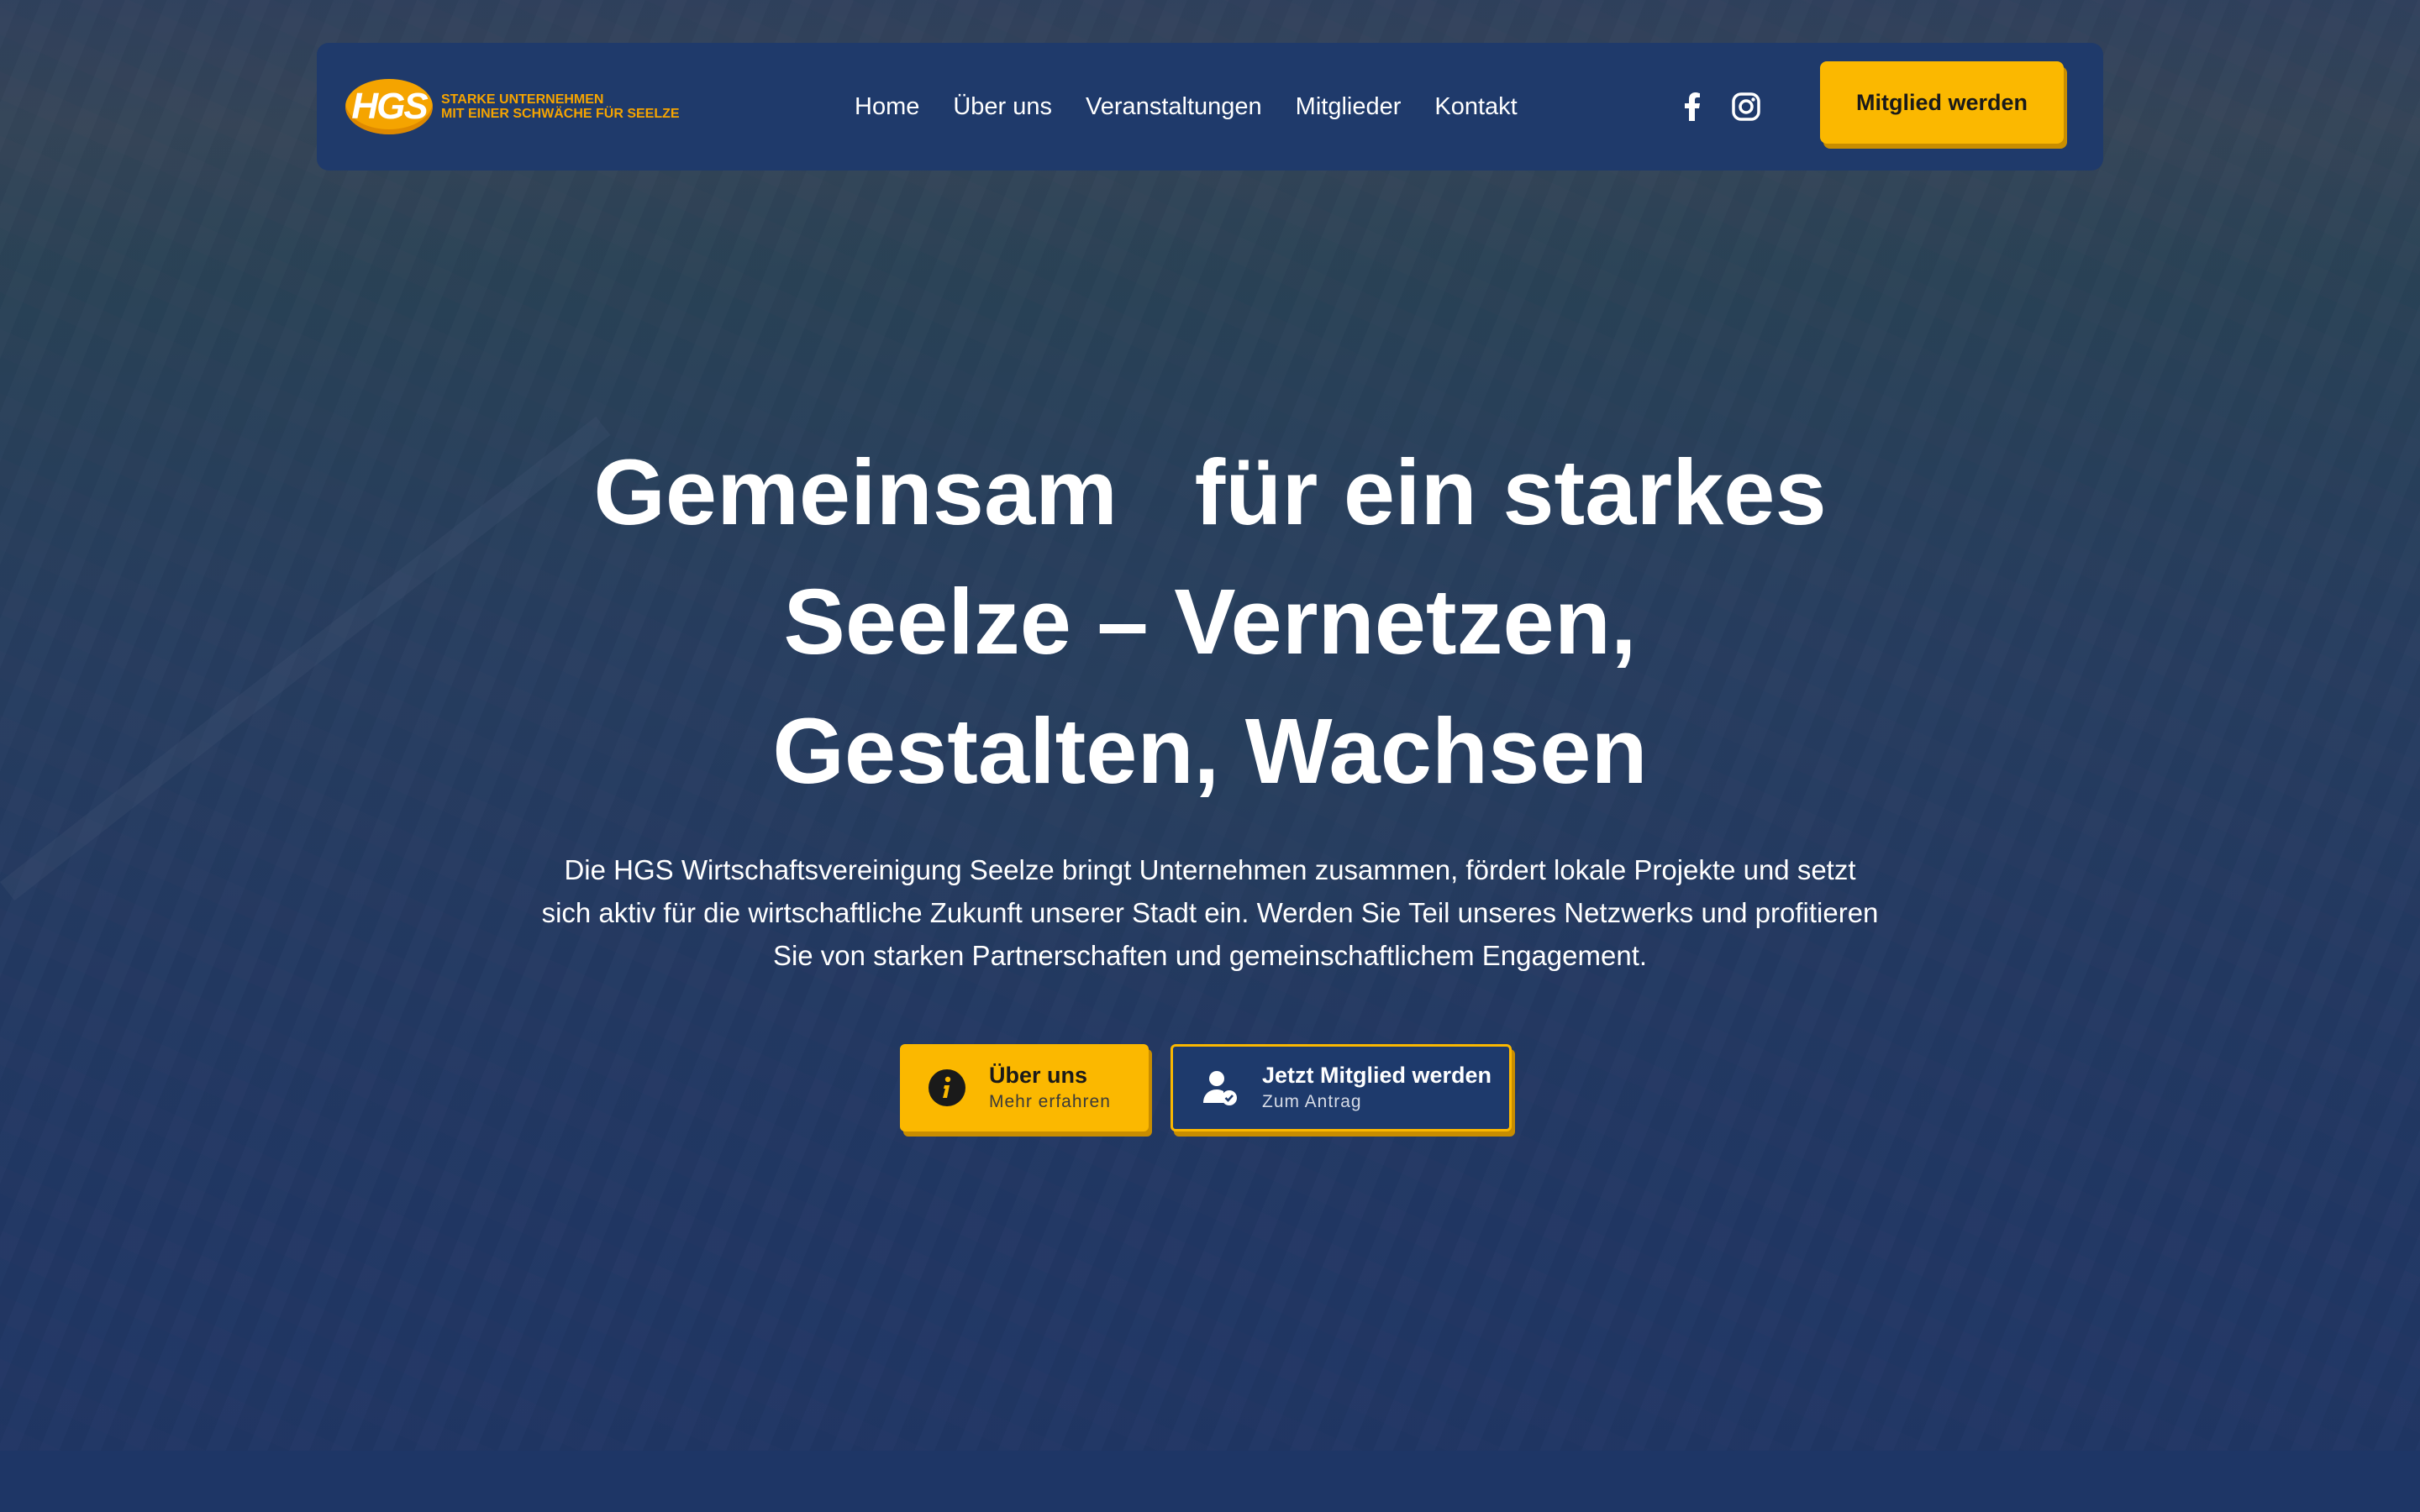  Describe the element at coordinates (1349, 107) in the screenshot. I see `nav-link-mitglieder: Mitglieder` at that location.